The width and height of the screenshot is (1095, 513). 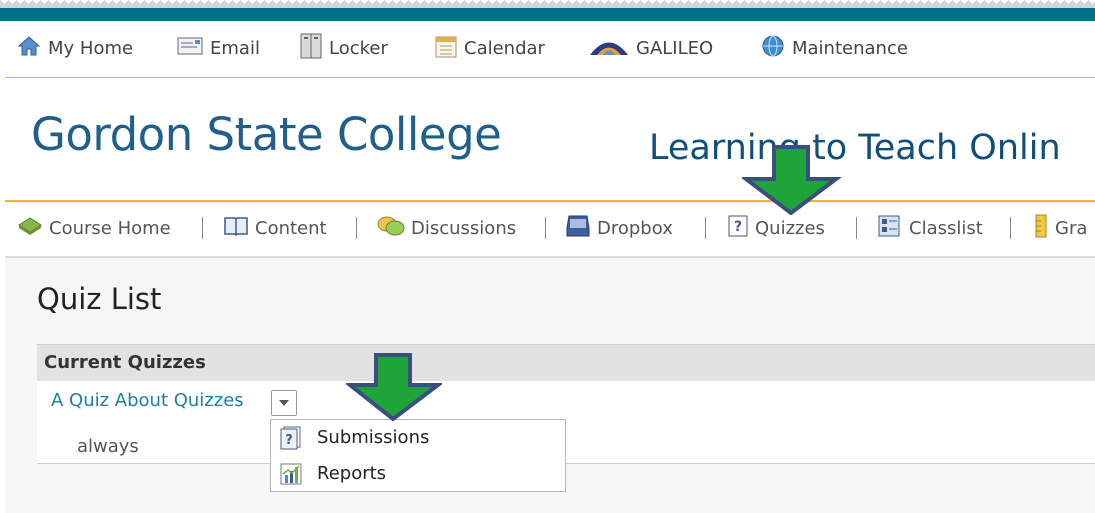 What do you see at coordinates (464, 228) in the screenshot?
I see `nav-label: Discussions` at bounding box center [464, 228].